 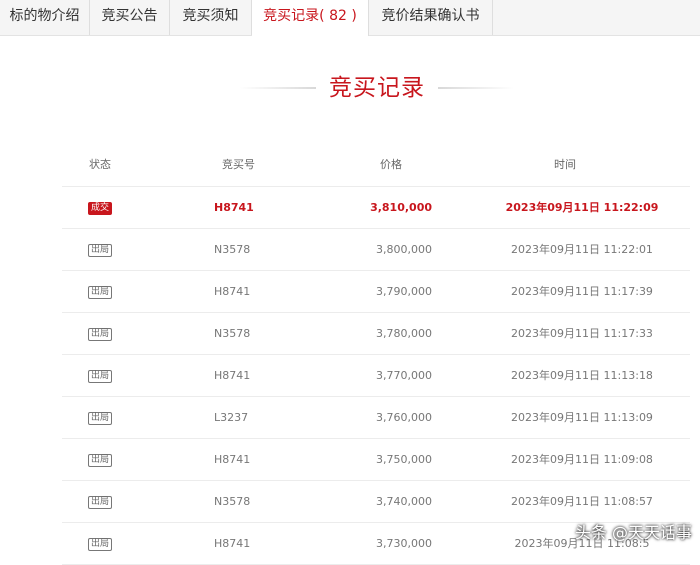 I want to click on tab-bar: 标的物介绍 竞买公告 竞买须知 竞买记录( 82 ) 竞价结果确认书, so click(x=350, y=18).